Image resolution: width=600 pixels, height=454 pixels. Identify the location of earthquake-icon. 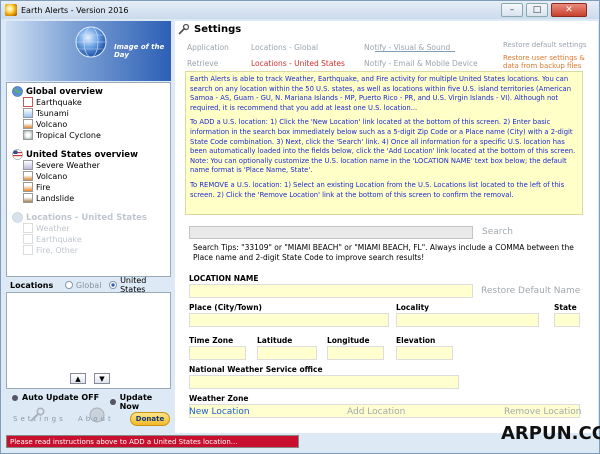
(28, 102).